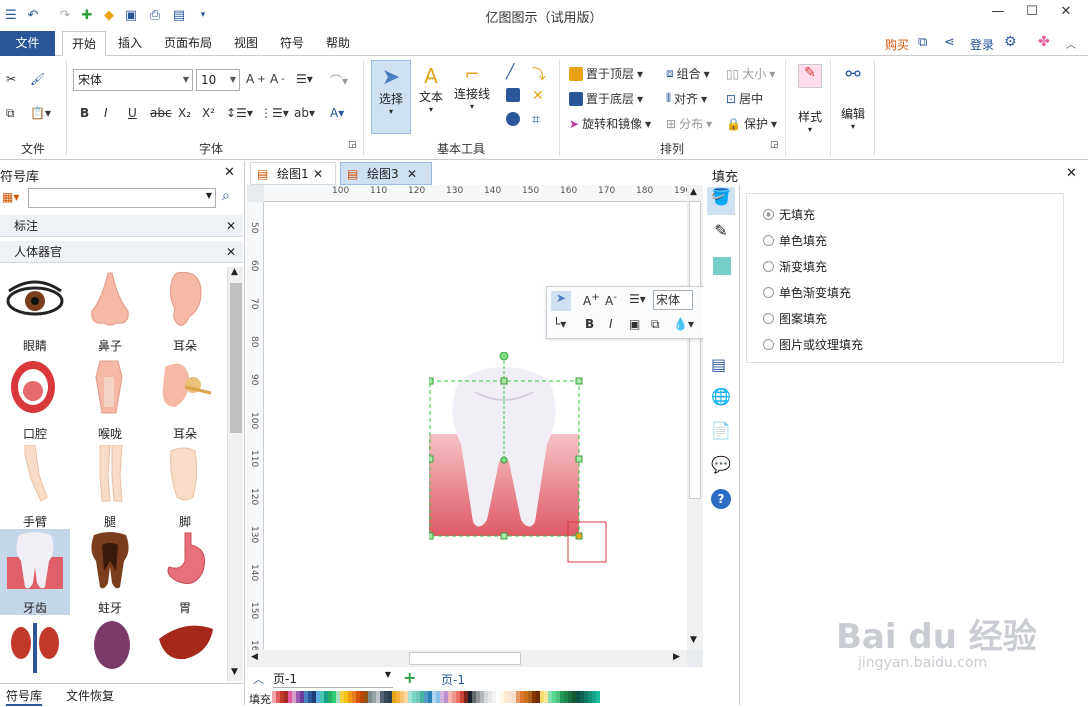 The image size is (1088, 707). Describe the element at coordinates (185, 486) in the screenshot. I see `shape-foot: 脚` at that location.